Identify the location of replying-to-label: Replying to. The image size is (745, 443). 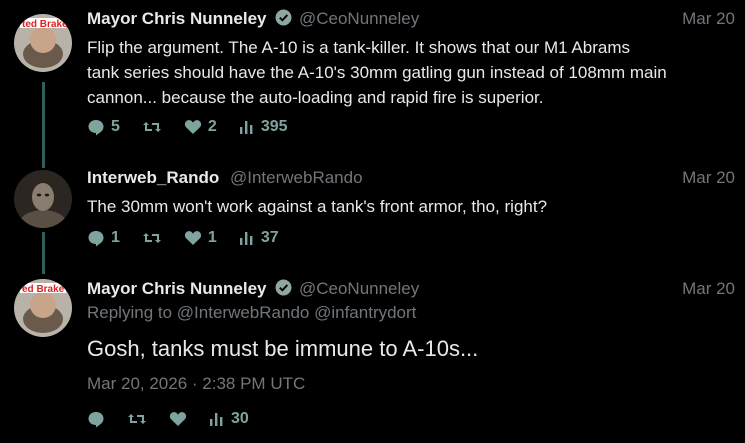
(130, 312).